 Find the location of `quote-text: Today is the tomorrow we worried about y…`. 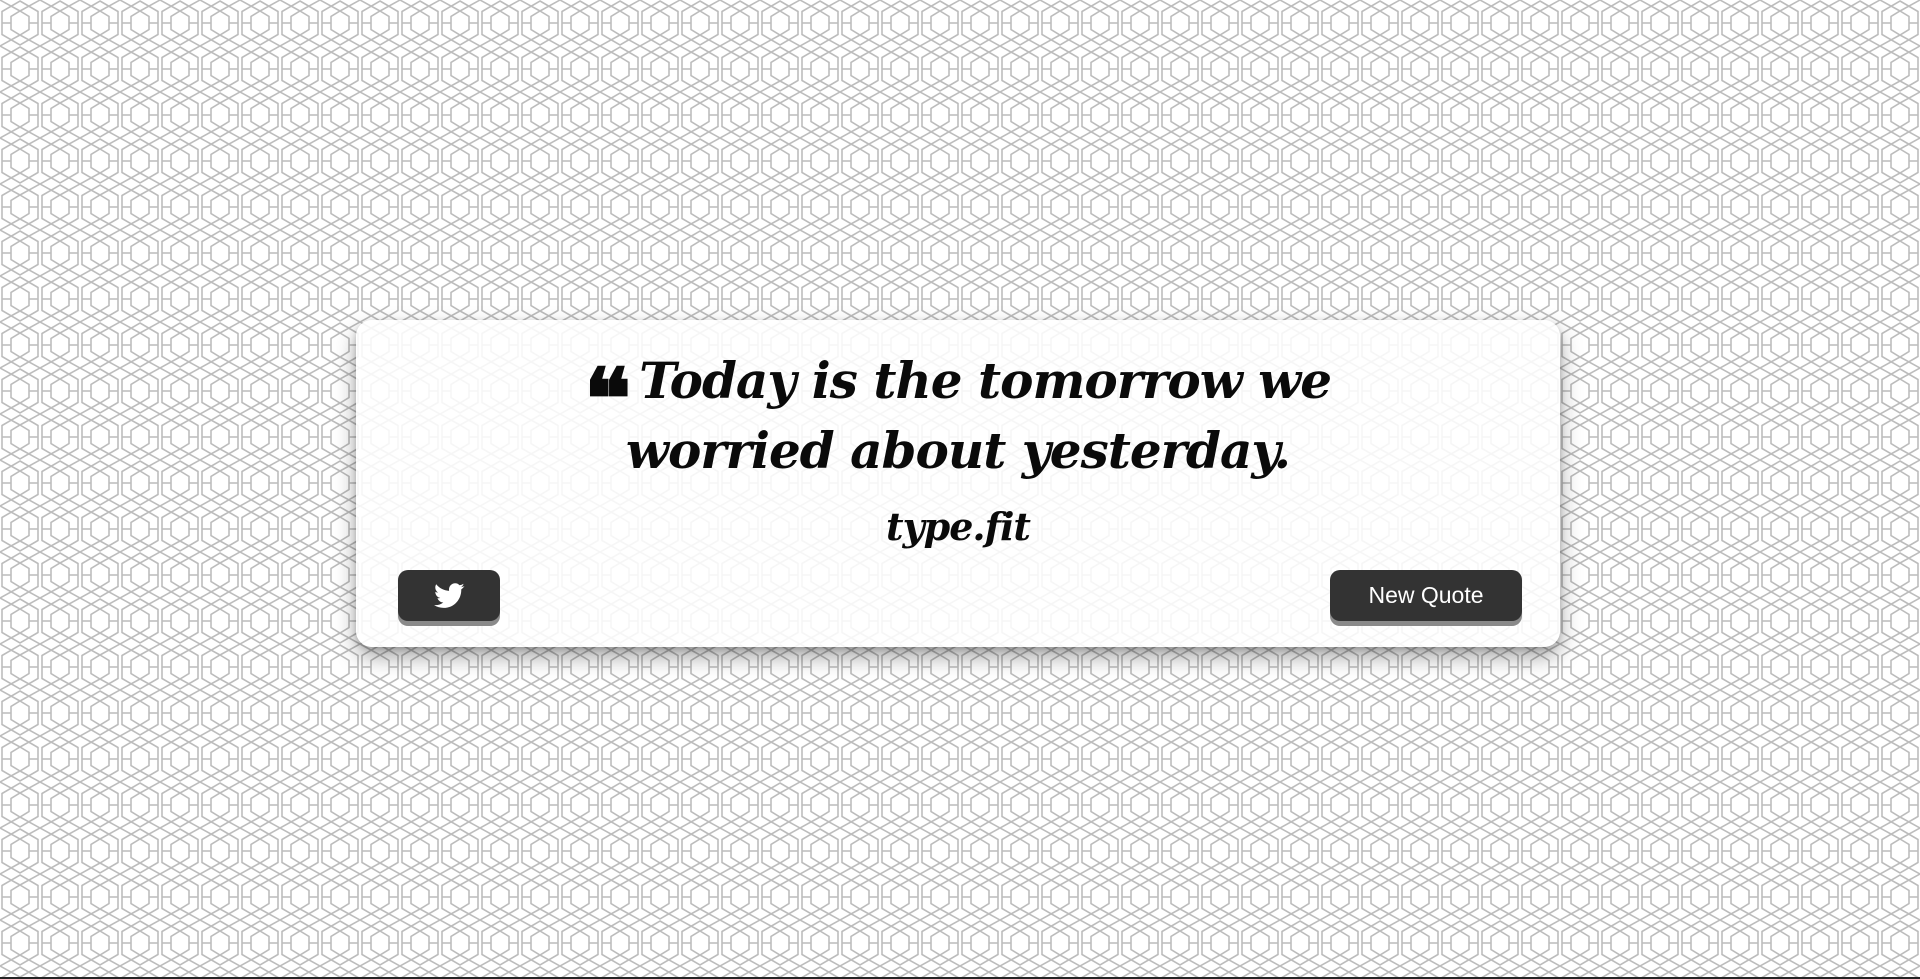

quote-text: Today is the tomorrow we worried about y… is located at coordinates (978, 415).